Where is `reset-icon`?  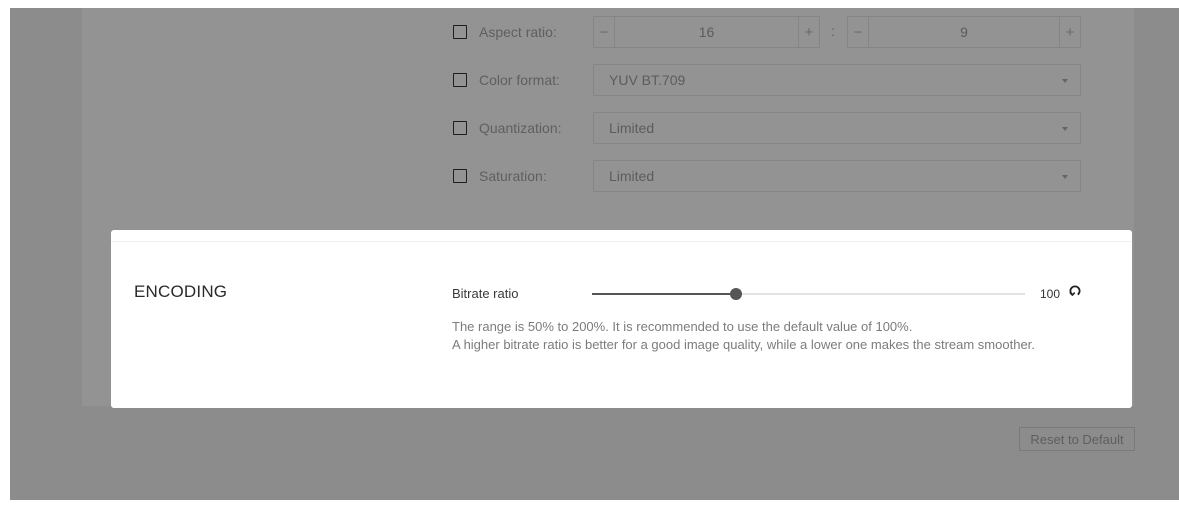
reset-icon is located at coordinates (1075, 291).